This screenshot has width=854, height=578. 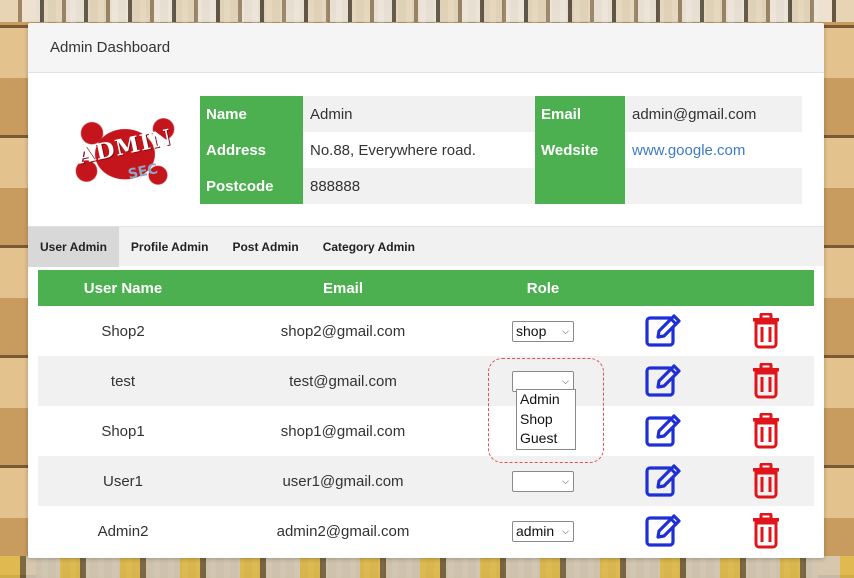 I want to click on name-value: Admin, so click(x=419, y=114).